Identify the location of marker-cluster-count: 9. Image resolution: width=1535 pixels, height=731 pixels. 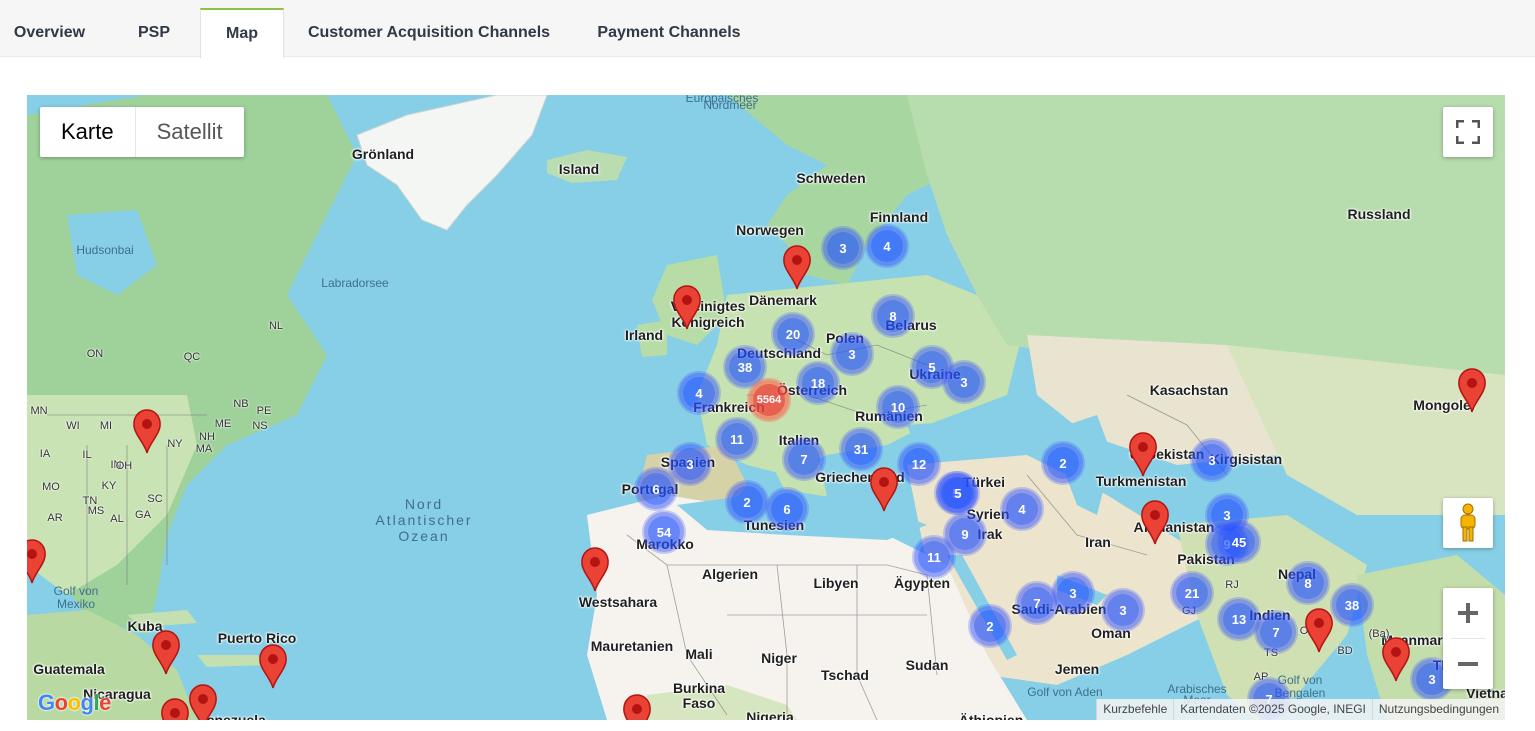
(965, 534).